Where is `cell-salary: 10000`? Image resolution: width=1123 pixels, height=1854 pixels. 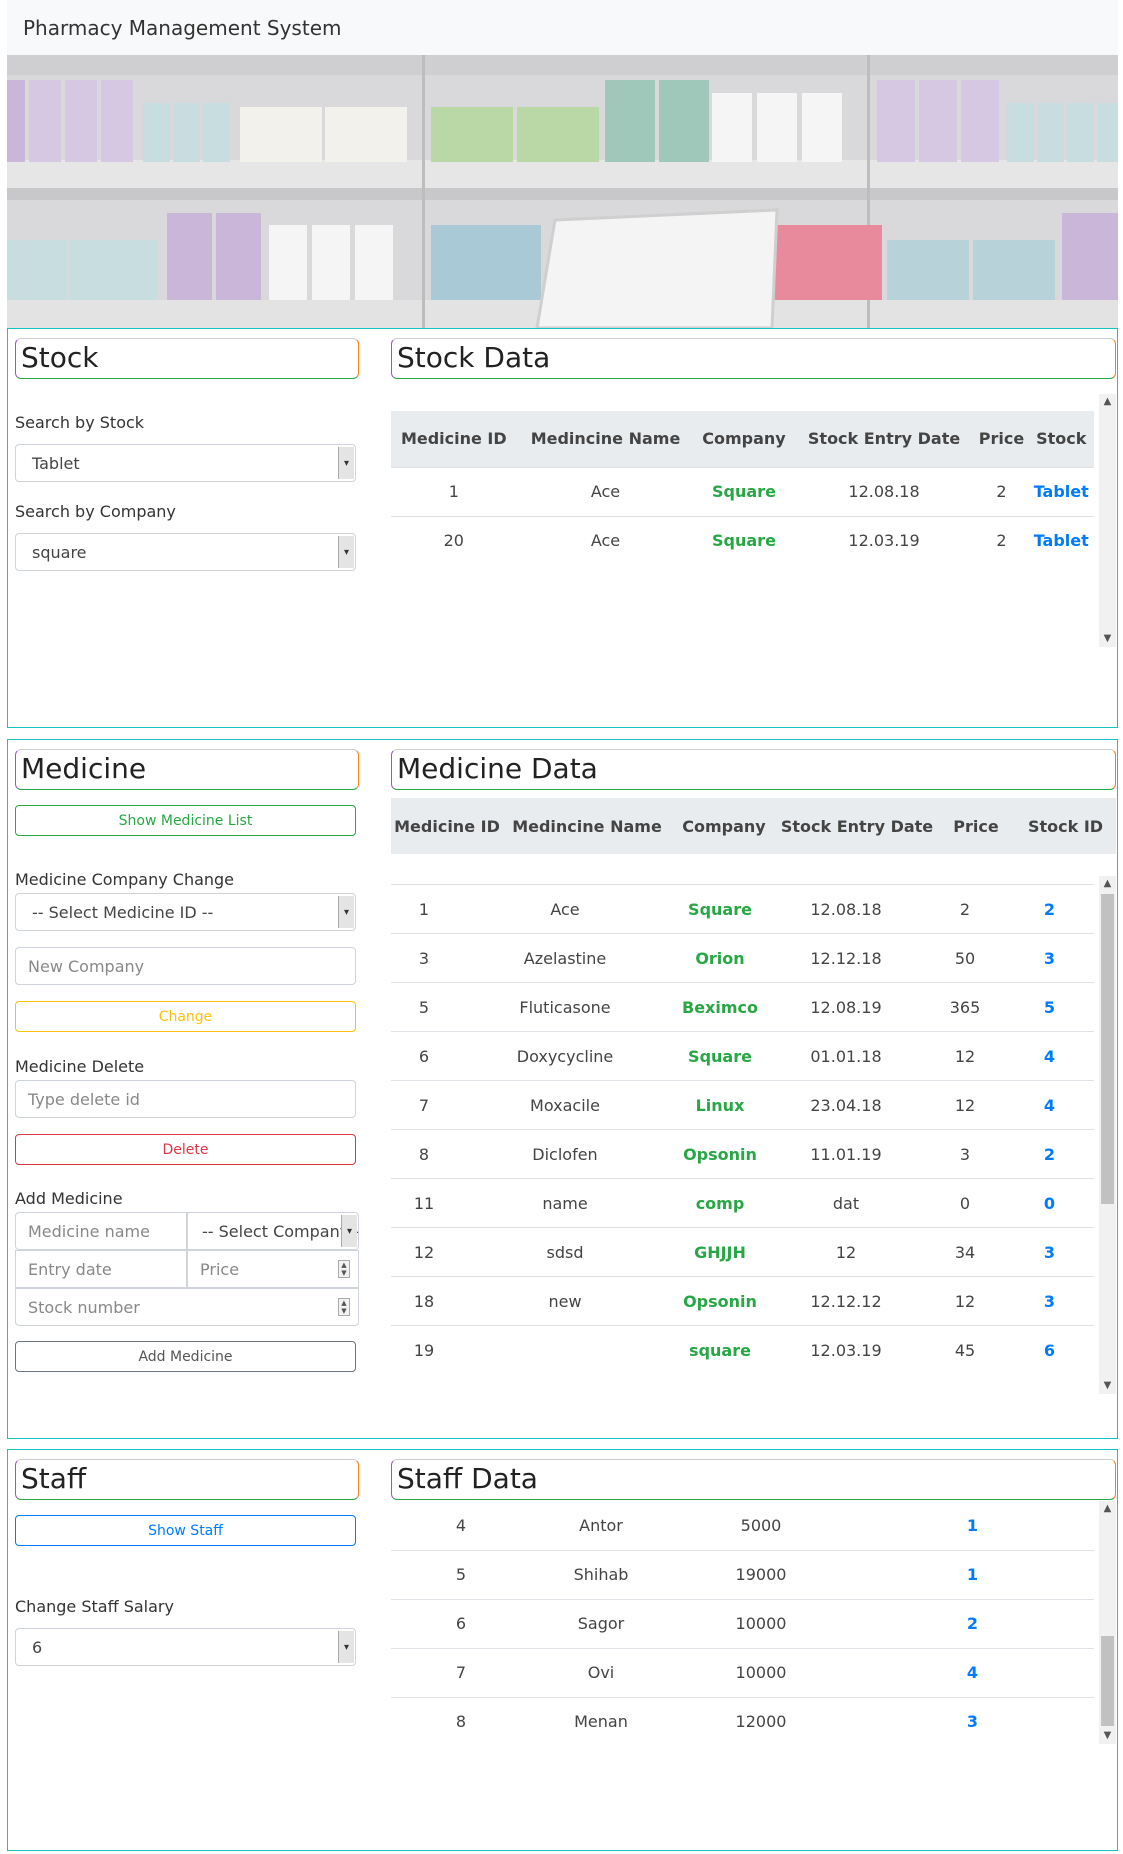
cell-salary: 10000 is located at coordinates (761, 1623).